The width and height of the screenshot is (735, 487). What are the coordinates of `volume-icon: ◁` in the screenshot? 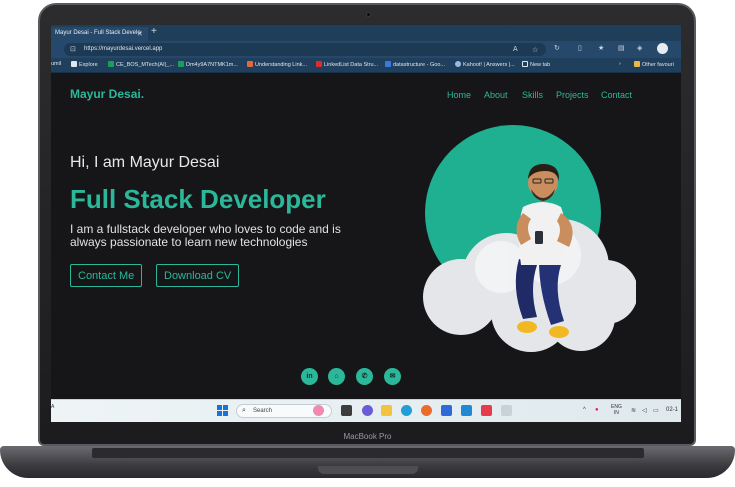 It's located at (644, 410).